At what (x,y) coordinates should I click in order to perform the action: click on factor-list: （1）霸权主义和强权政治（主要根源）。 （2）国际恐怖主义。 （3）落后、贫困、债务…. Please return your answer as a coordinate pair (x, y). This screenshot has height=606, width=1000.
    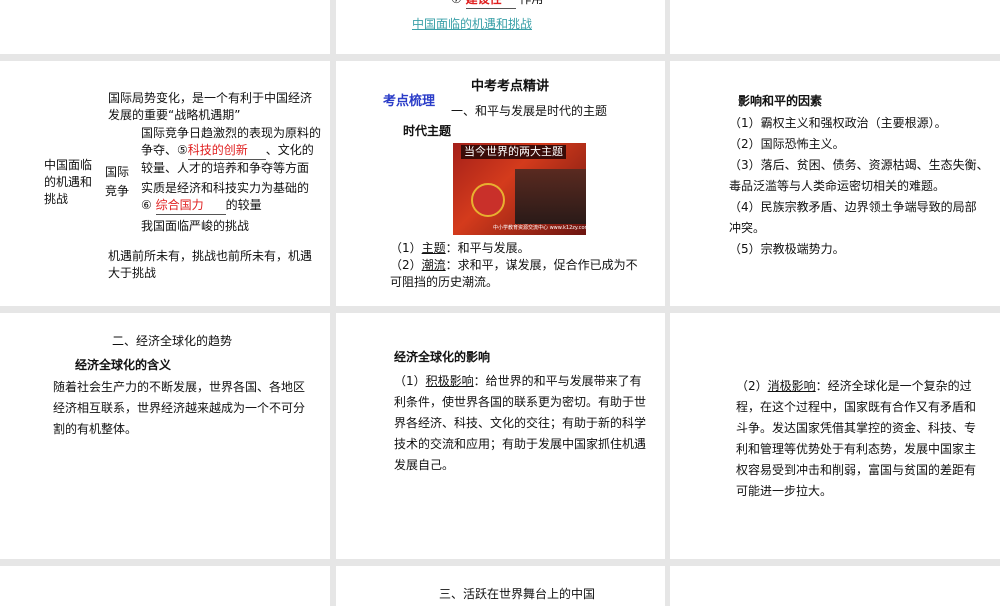
    Looking at the image, I should click on (859, 186).